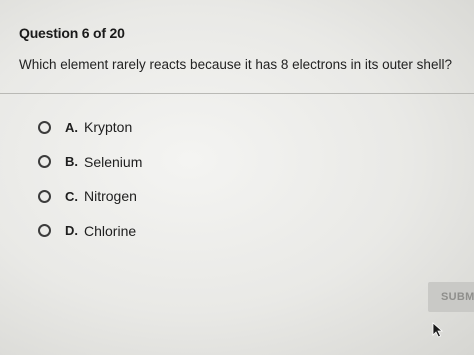 The image size is (474, 355). Describe the element at coordinates (44, 196) in the screenshot. I see `radio-button-c` at that location.